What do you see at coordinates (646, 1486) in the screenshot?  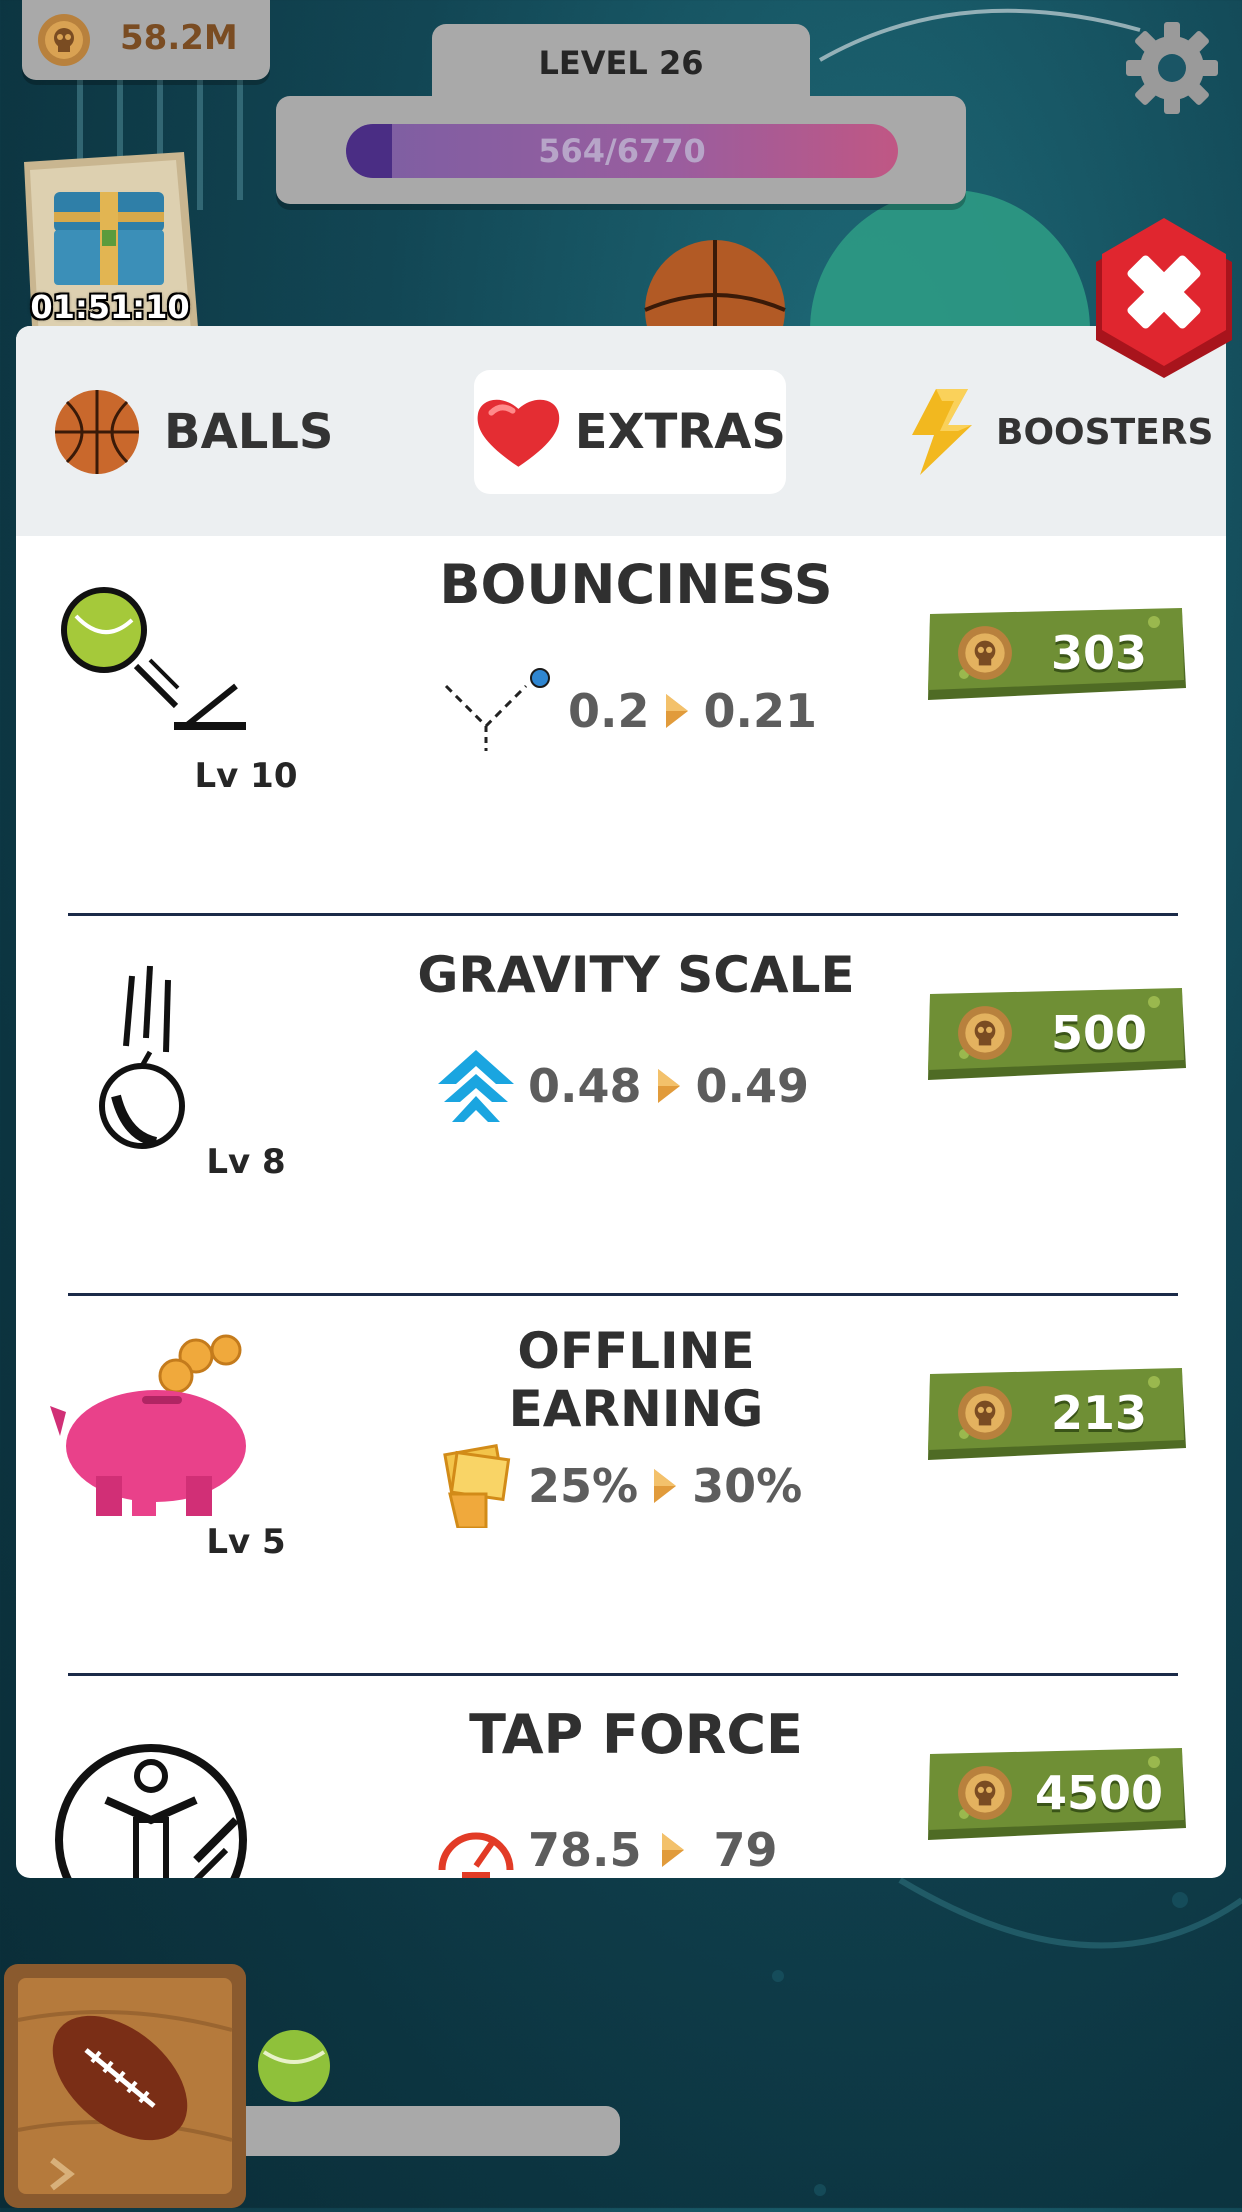 I see `upgrade-stats: 25% 30%` at bounding box center [646, 1486].